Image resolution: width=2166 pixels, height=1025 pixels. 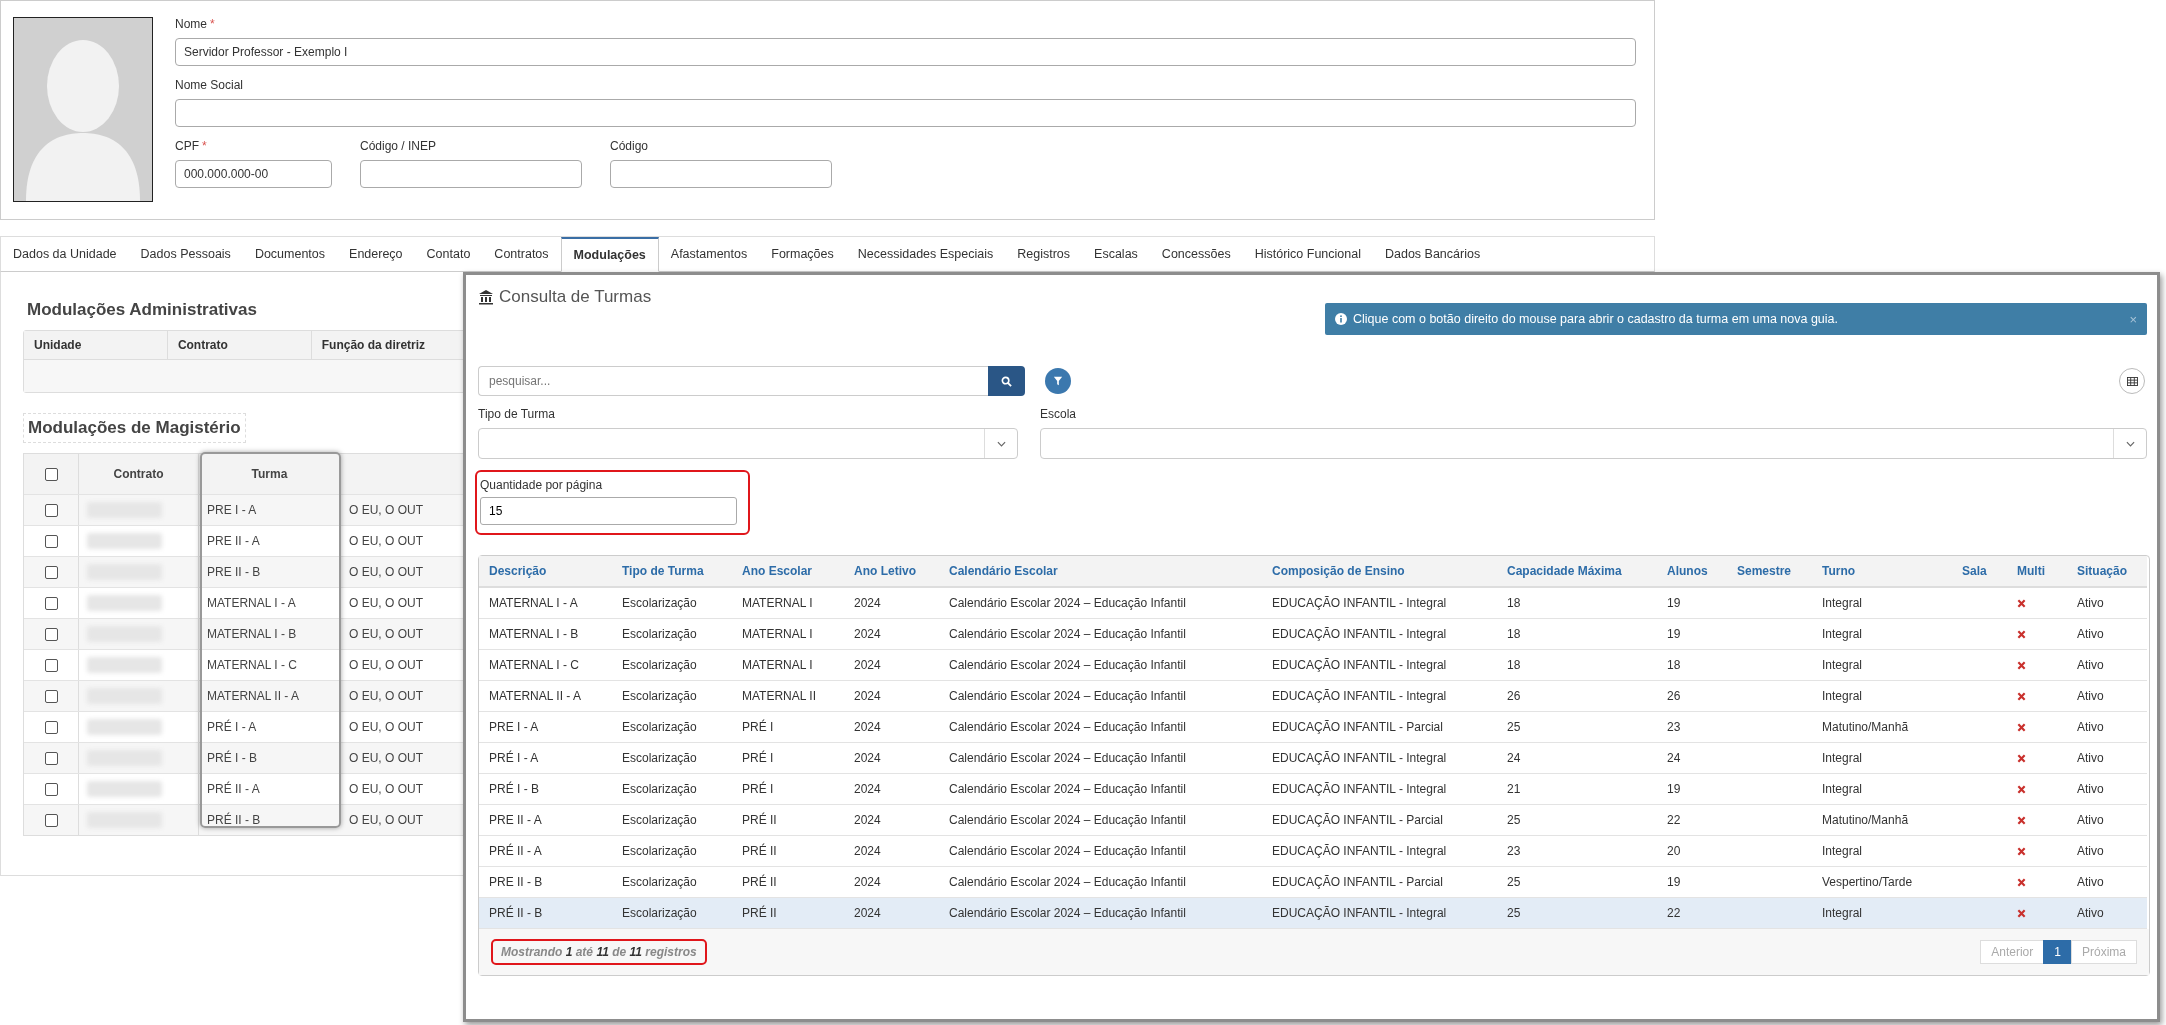 I want to click on table-cell: 21, so click(x=1577, y=789).